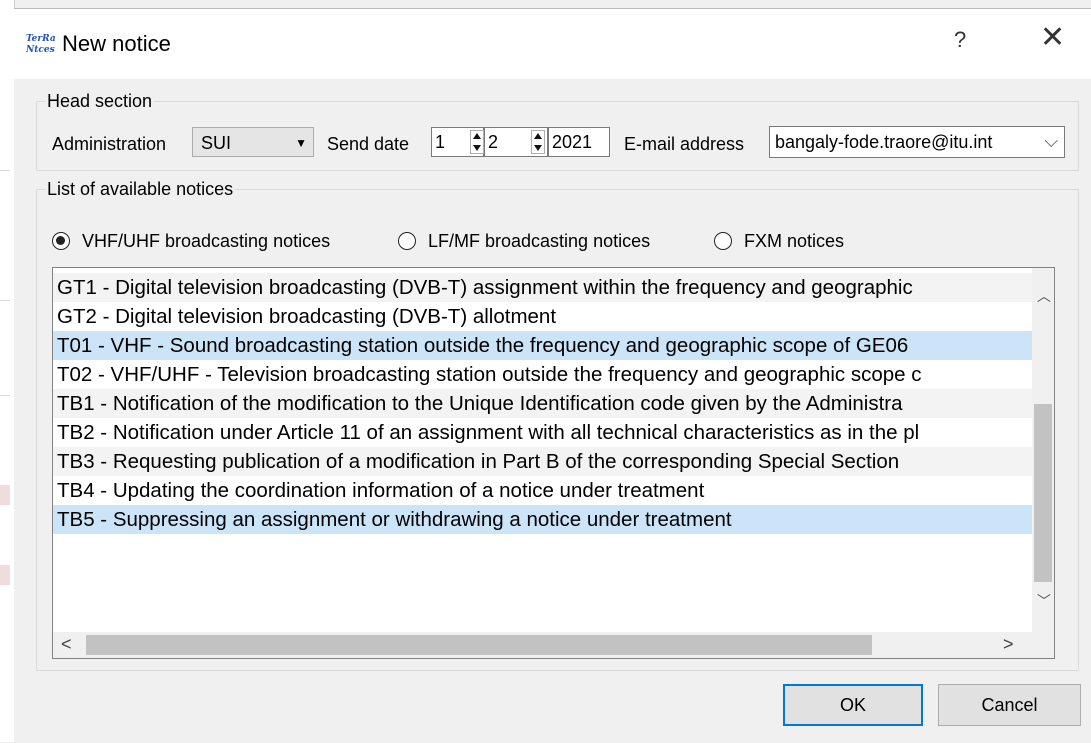  Describe the element at coordinates (1008, 644) in the screenshot. I see `chevron-right-icon: >` at that location.